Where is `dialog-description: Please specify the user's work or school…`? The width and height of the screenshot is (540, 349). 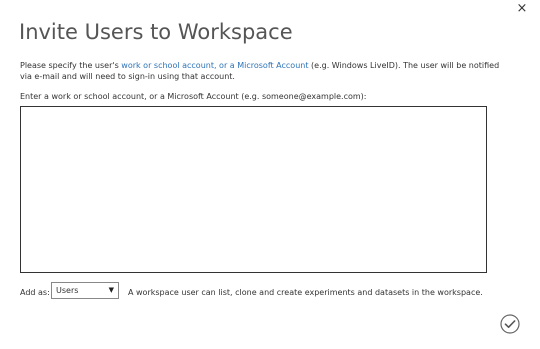
dialog-description: Please specify the user's work or school… is located at coordinates (265, 71).